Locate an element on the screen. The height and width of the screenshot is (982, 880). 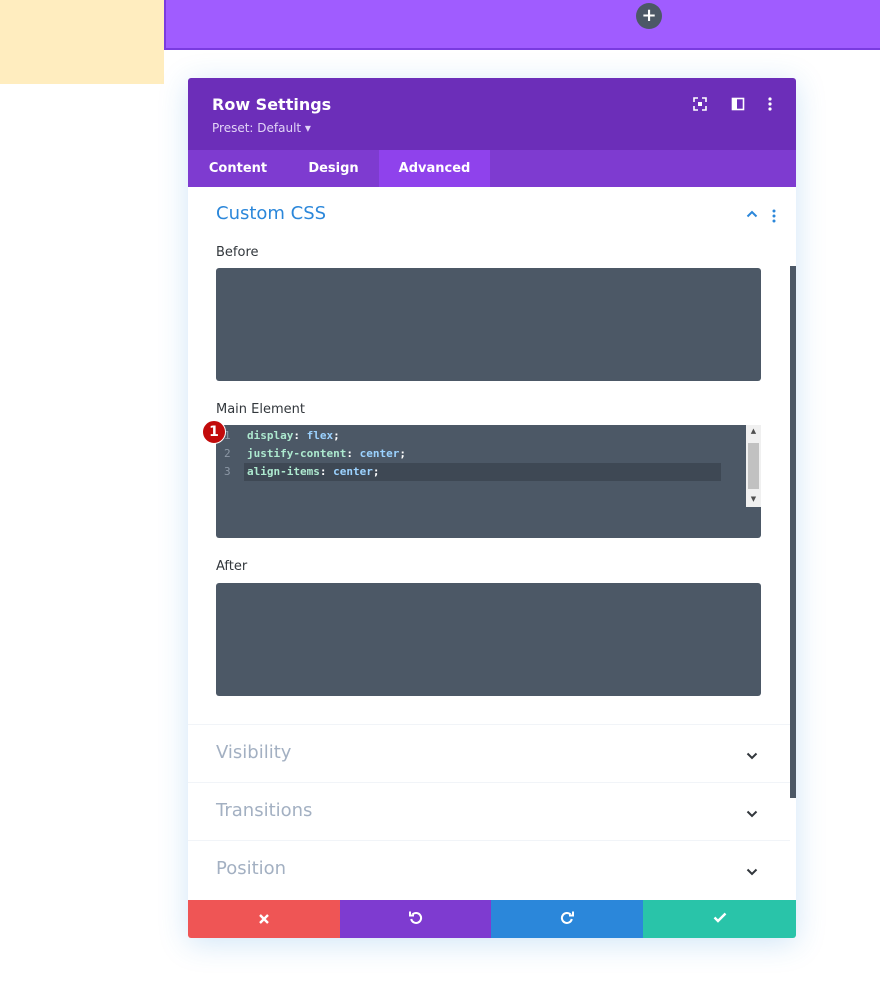
page-section-purple: + is located at coordinates (522, 25).